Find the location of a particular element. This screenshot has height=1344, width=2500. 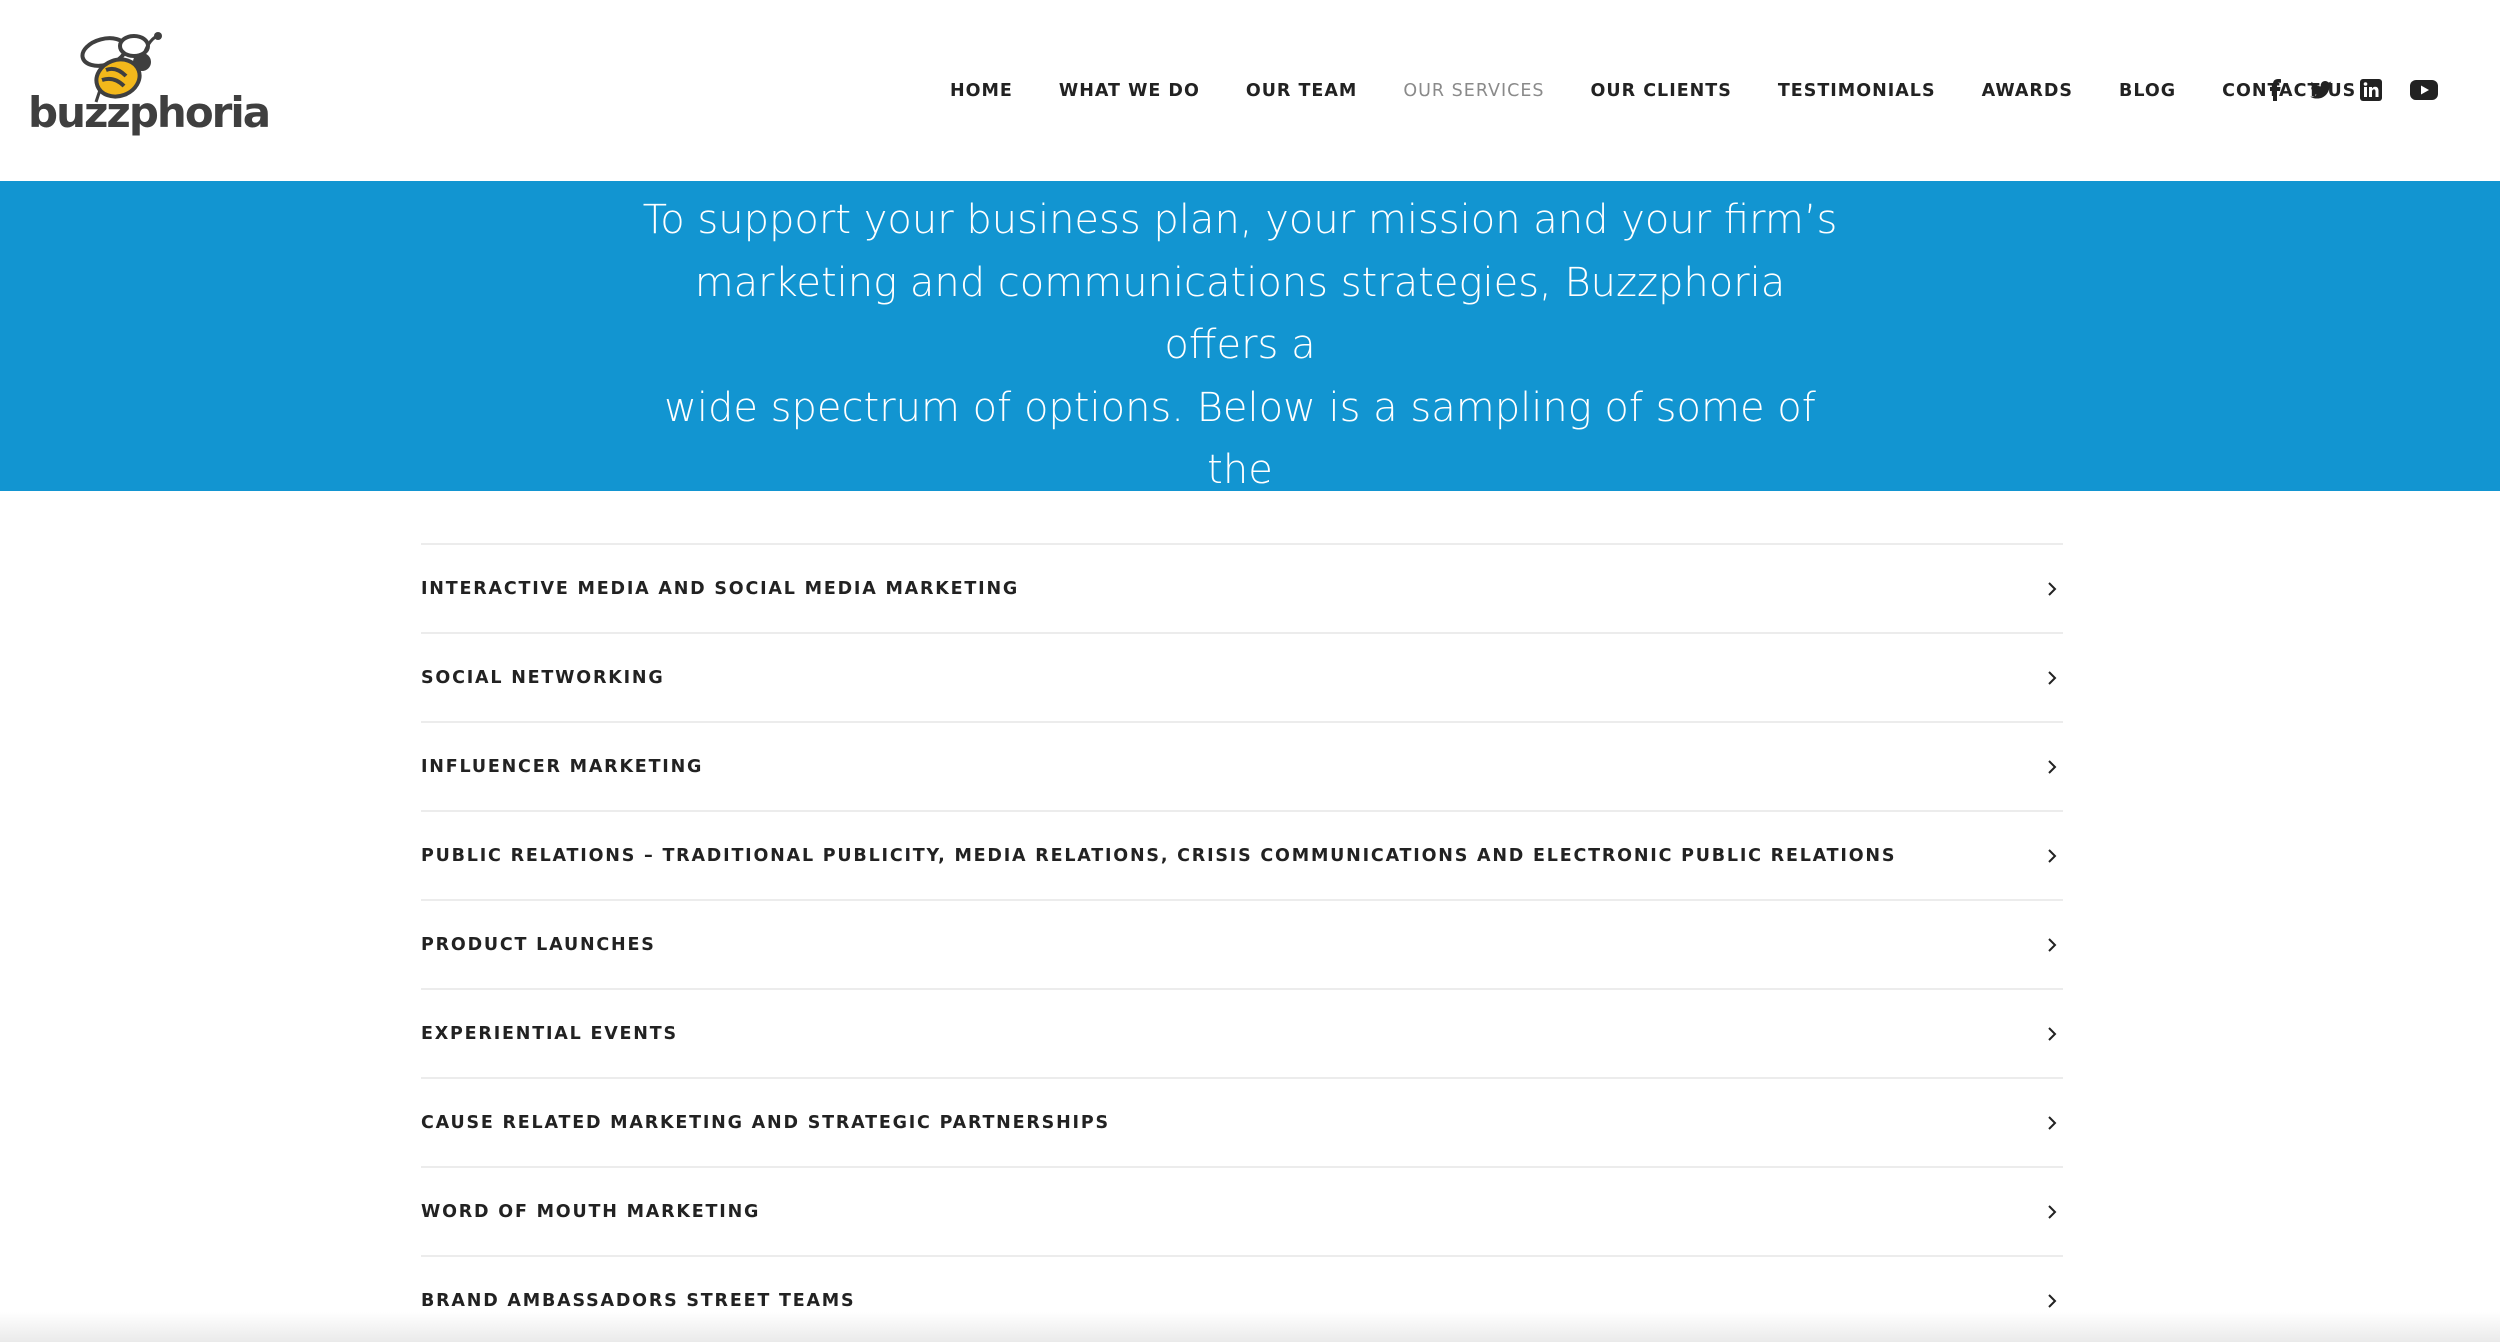

buzzphoria-logo: buzzphoria is located at coordinates (148, 86).